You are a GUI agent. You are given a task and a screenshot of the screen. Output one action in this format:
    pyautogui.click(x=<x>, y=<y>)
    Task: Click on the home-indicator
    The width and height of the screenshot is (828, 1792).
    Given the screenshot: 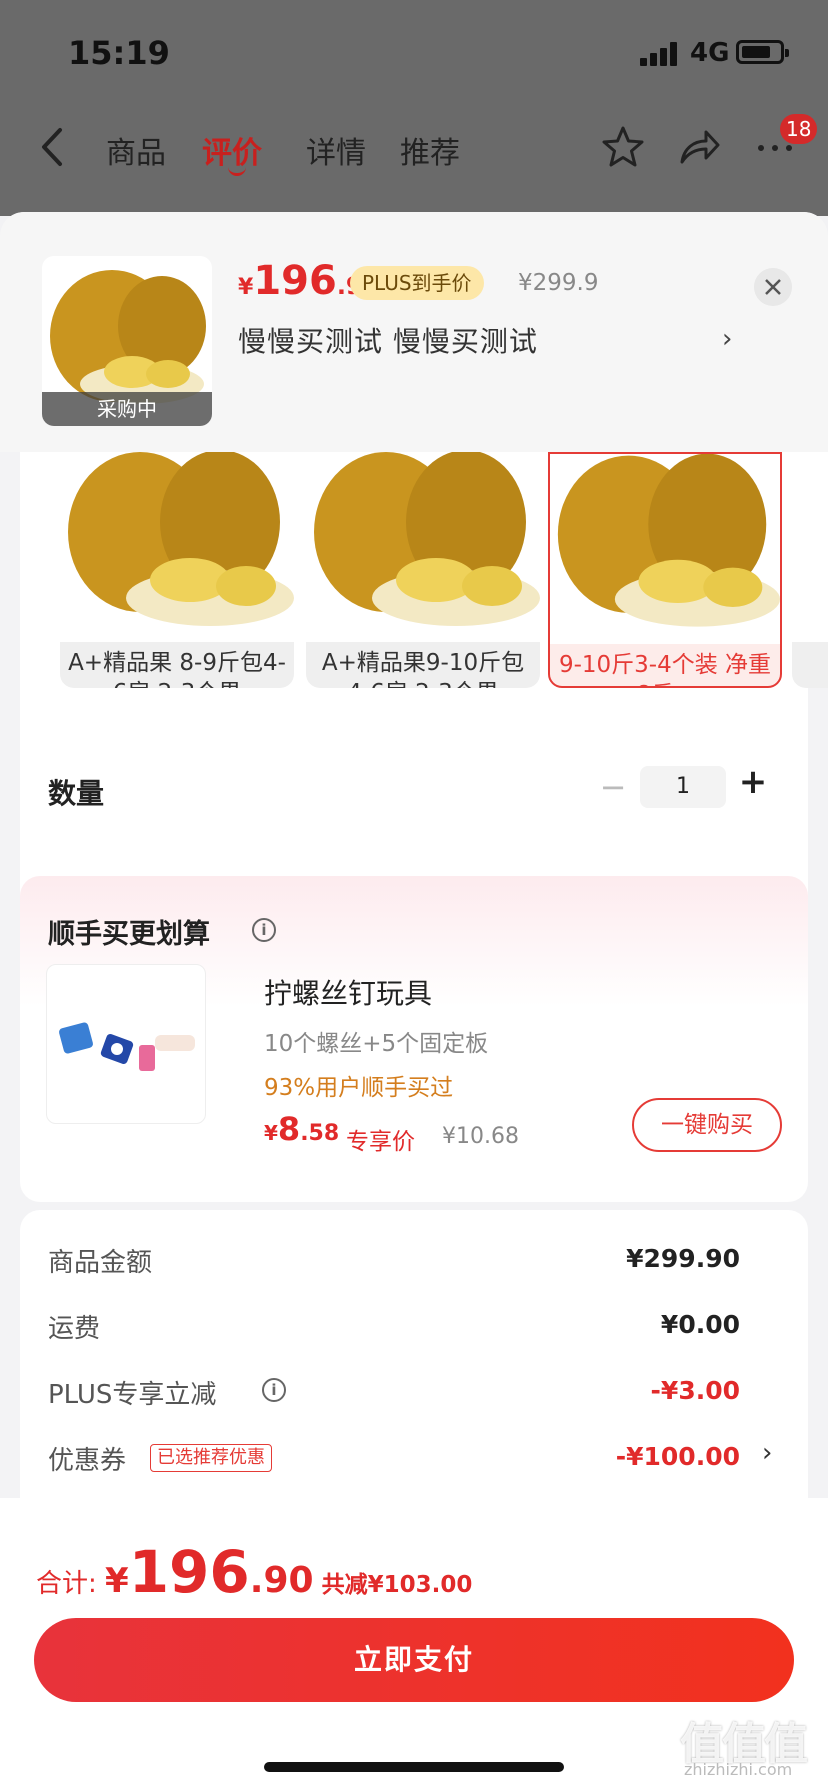 What is the action you would take?
    pyautogui.click(x=414, y=1767)
    